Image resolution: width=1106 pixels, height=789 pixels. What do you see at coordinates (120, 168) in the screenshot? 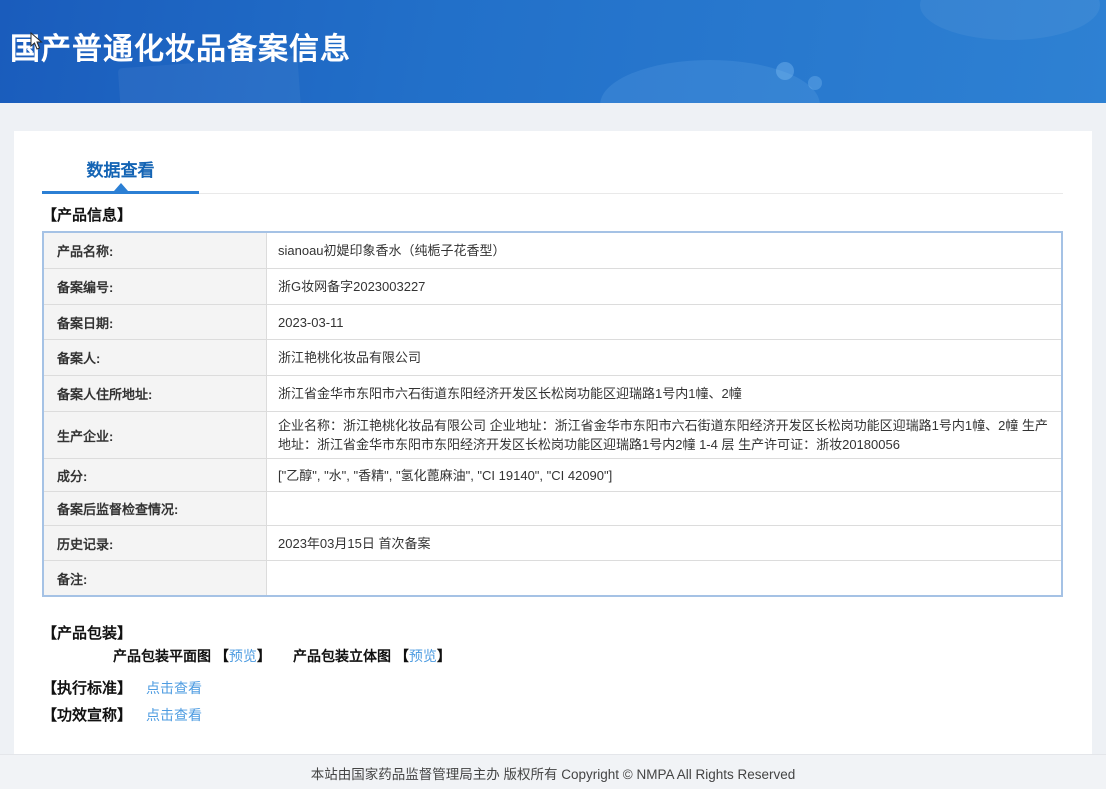
I see `tab-data-view: 数据查看` at bounding box center [120, 168].